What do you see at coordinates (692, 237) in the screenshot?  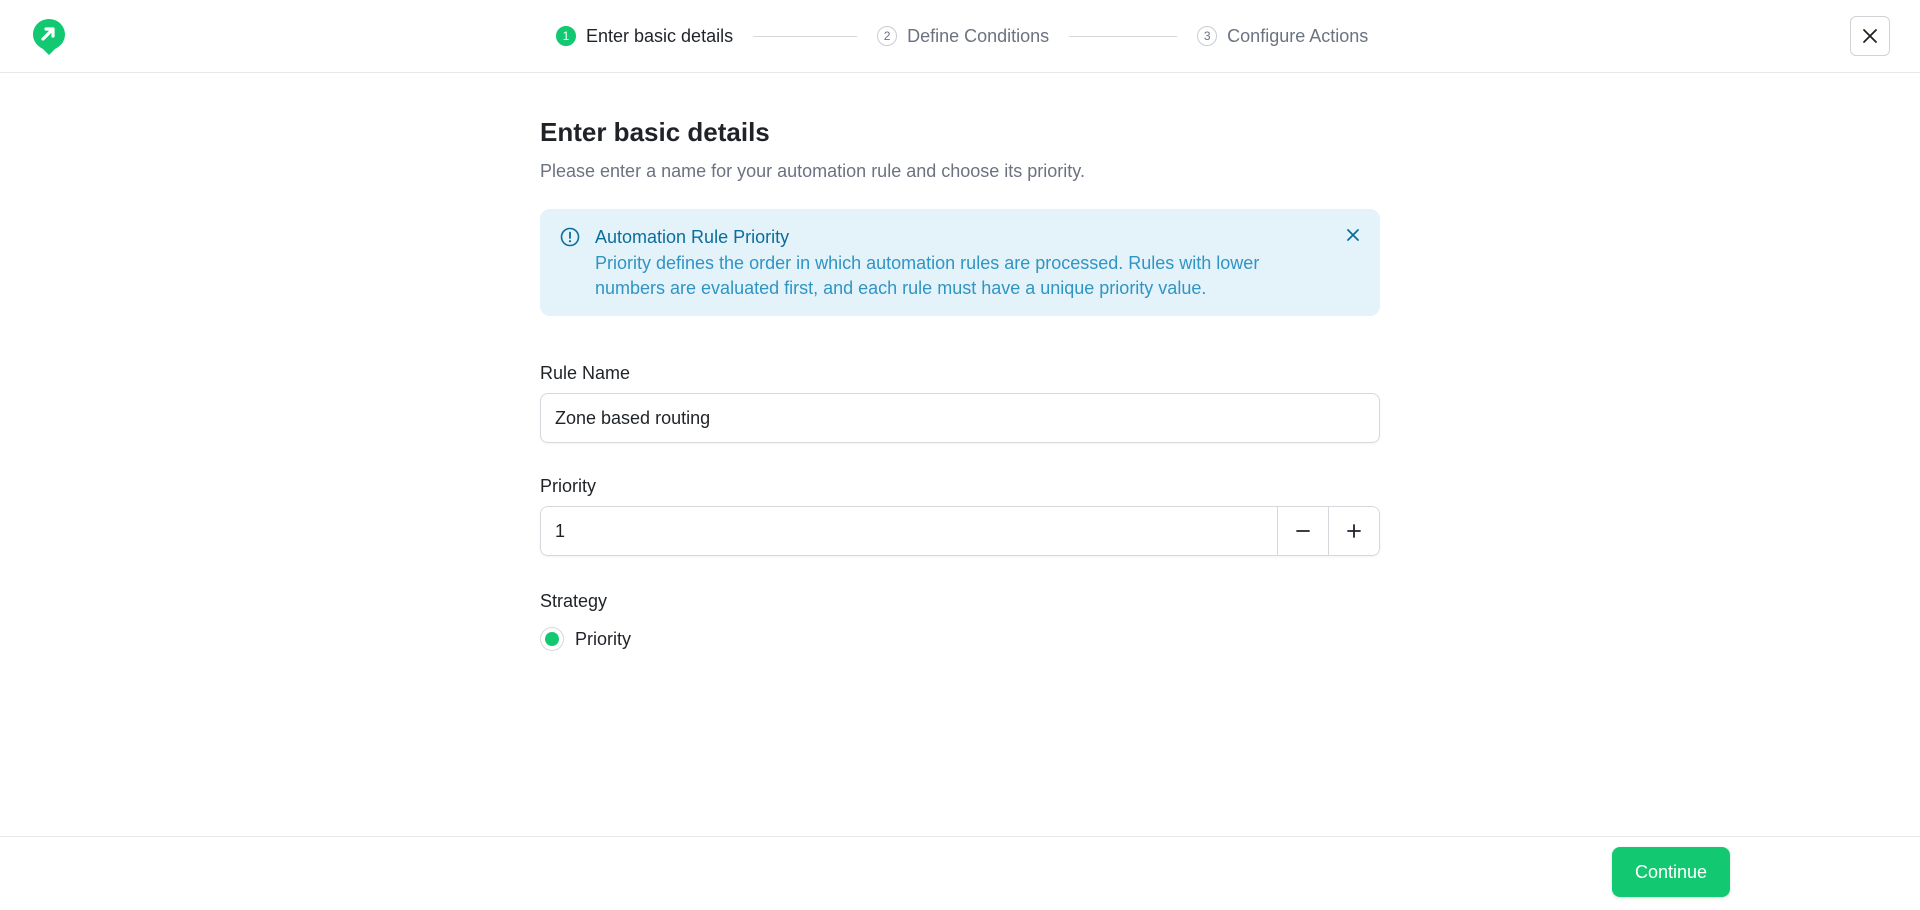 I see `alert-title: Automation Rule Priority` at bounding box center [692, 237].